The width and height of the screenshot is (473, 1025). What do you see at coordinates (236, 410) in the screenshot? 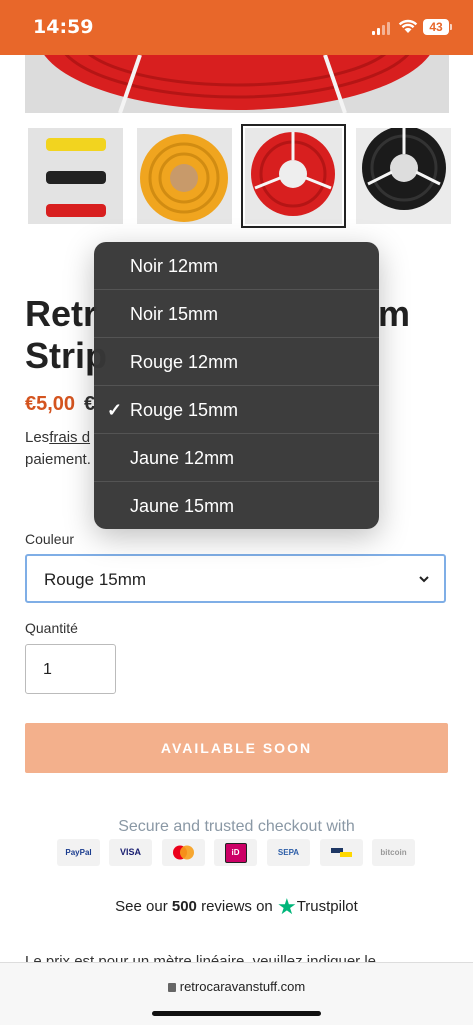
I see `option-rouge-15mm: ✓ Rouge 15mm` at bounding box center [236, 410].